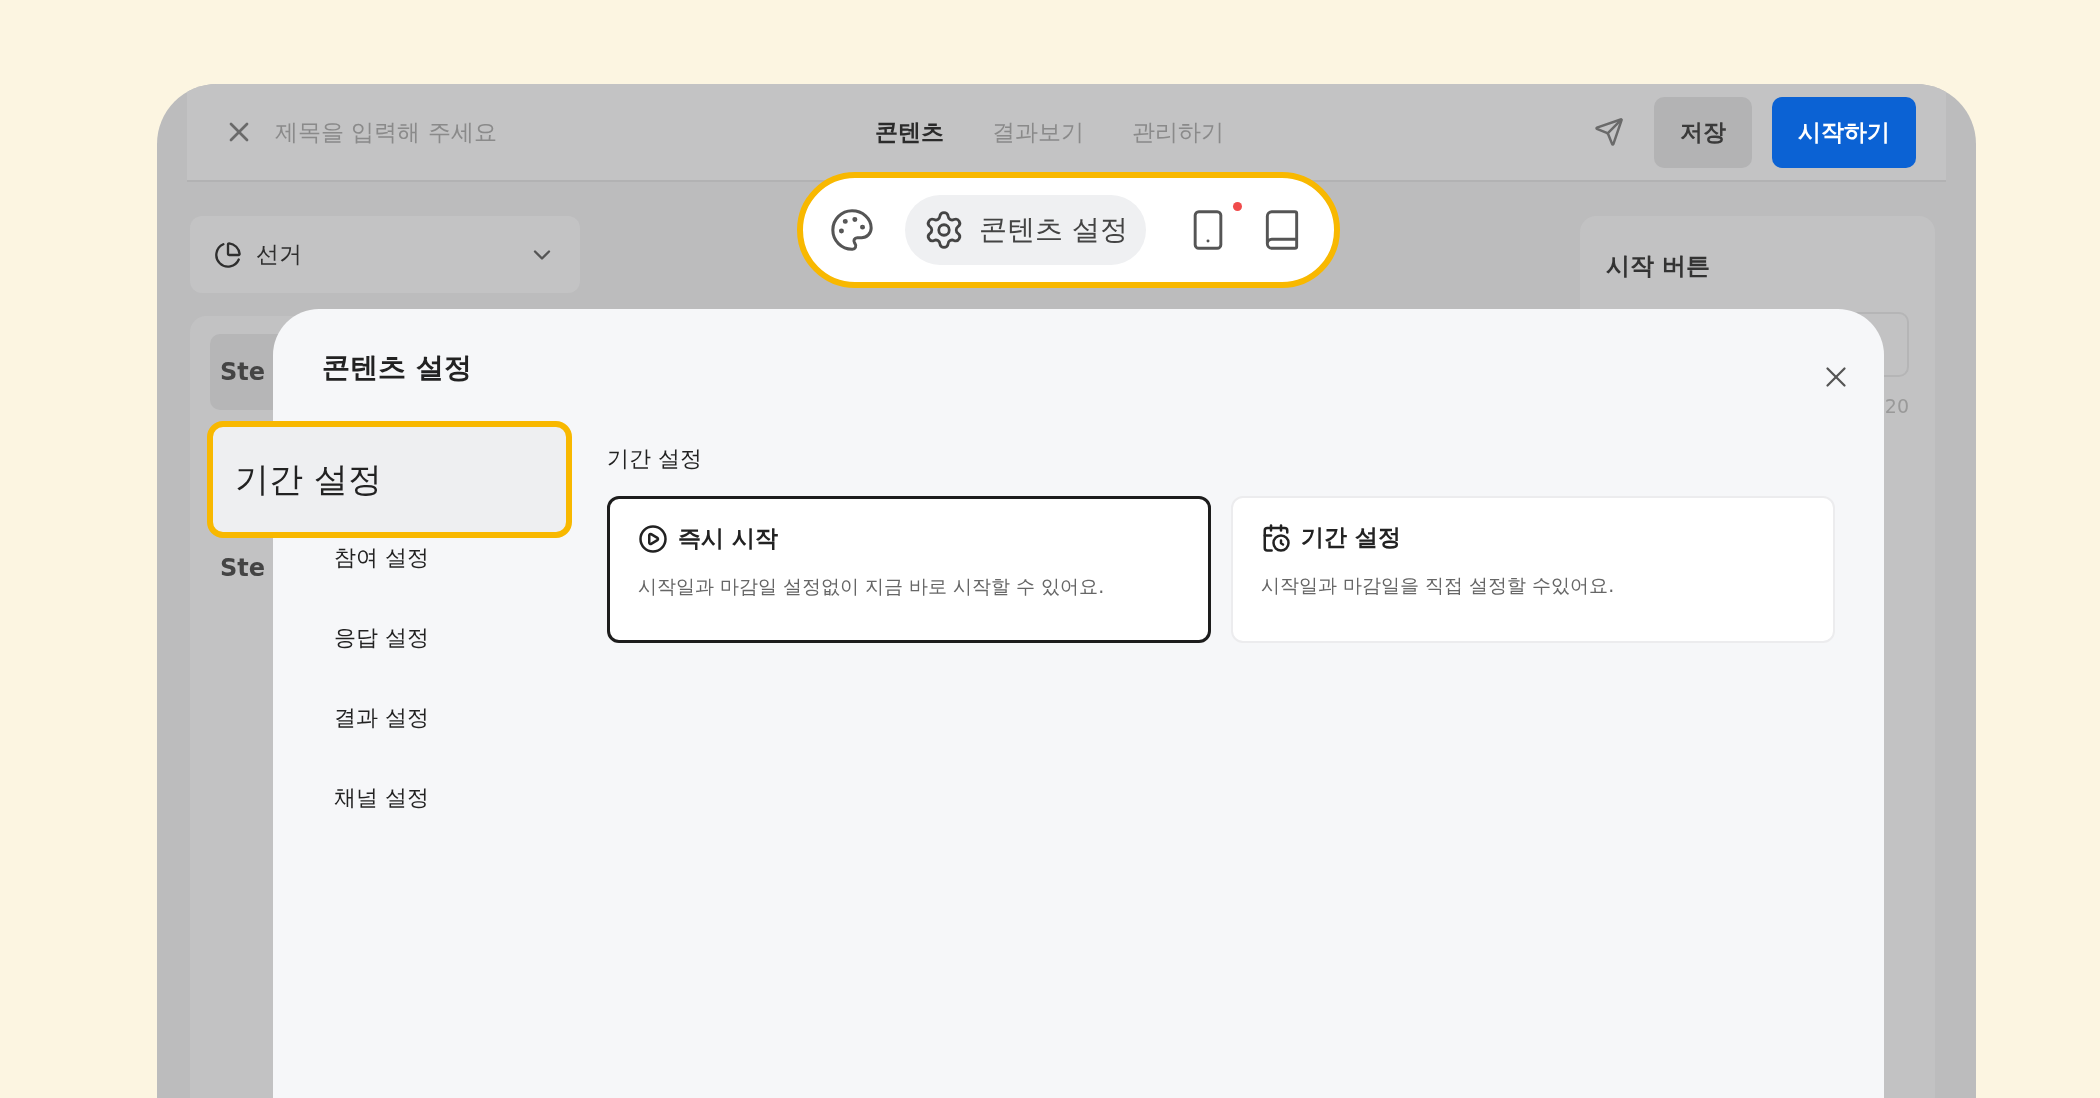 The height and width of the screenshot is (1098, 2100). What do you see at coordinates (655, 459) in the screenshot?
I see `section-title: 기간 설정` at bounding box center [655, 459].